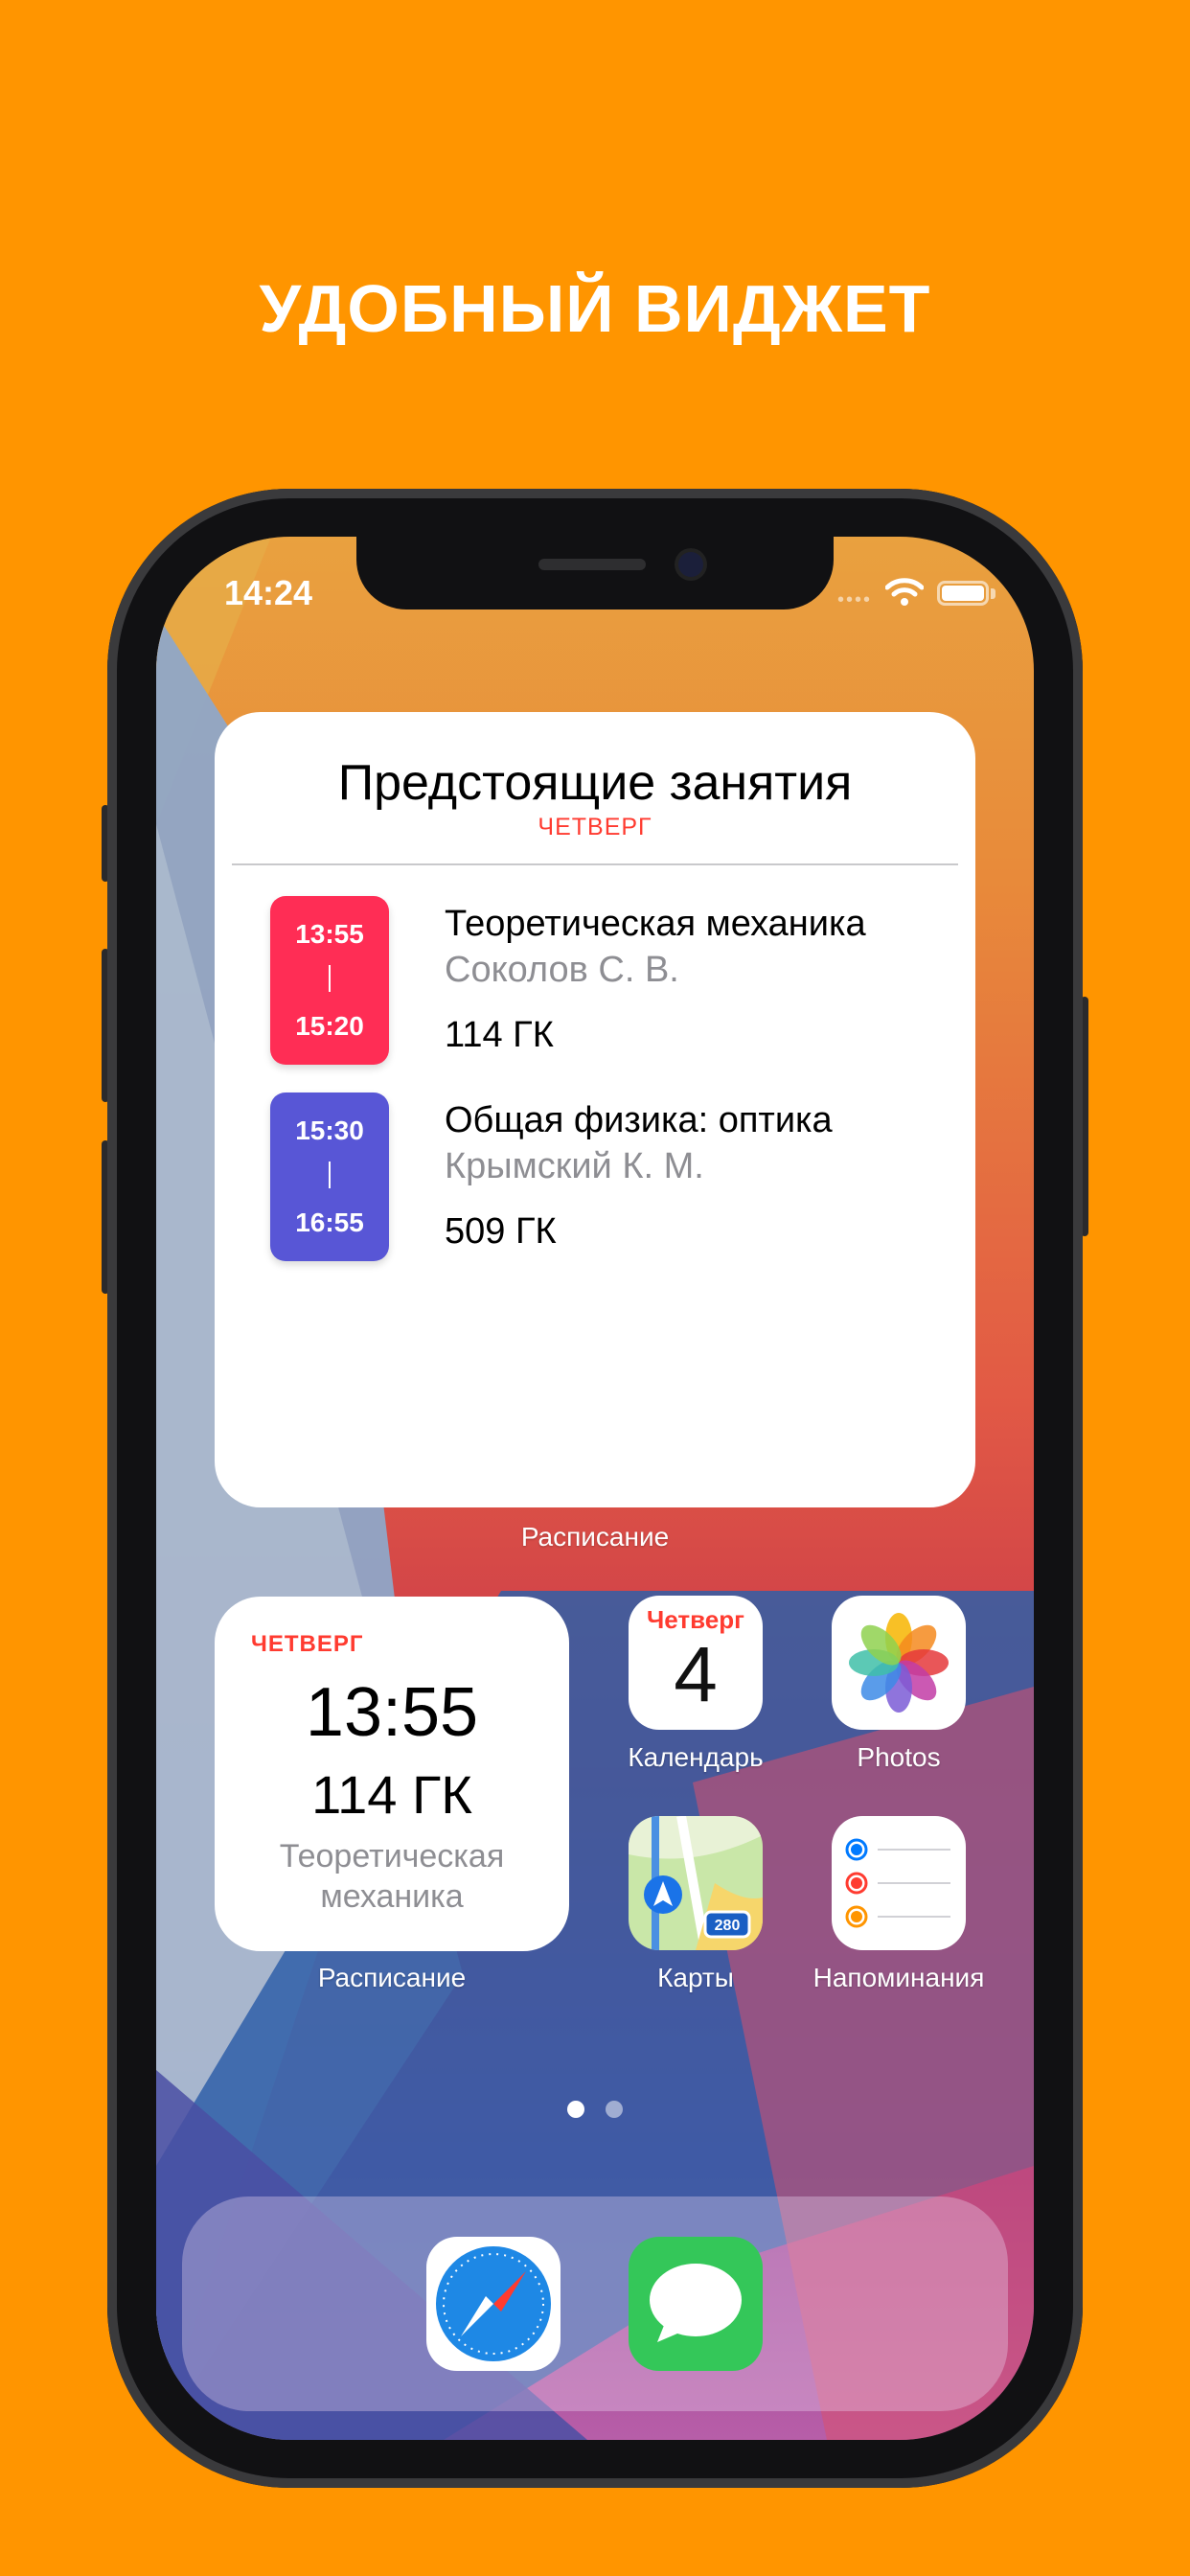 The image size is (1190, 2576). What do you see at coordinates (574, 1166) in the screenshot?
I see `lesson-teacher: Крымский К. М.` at bounding box center [574, 1166].